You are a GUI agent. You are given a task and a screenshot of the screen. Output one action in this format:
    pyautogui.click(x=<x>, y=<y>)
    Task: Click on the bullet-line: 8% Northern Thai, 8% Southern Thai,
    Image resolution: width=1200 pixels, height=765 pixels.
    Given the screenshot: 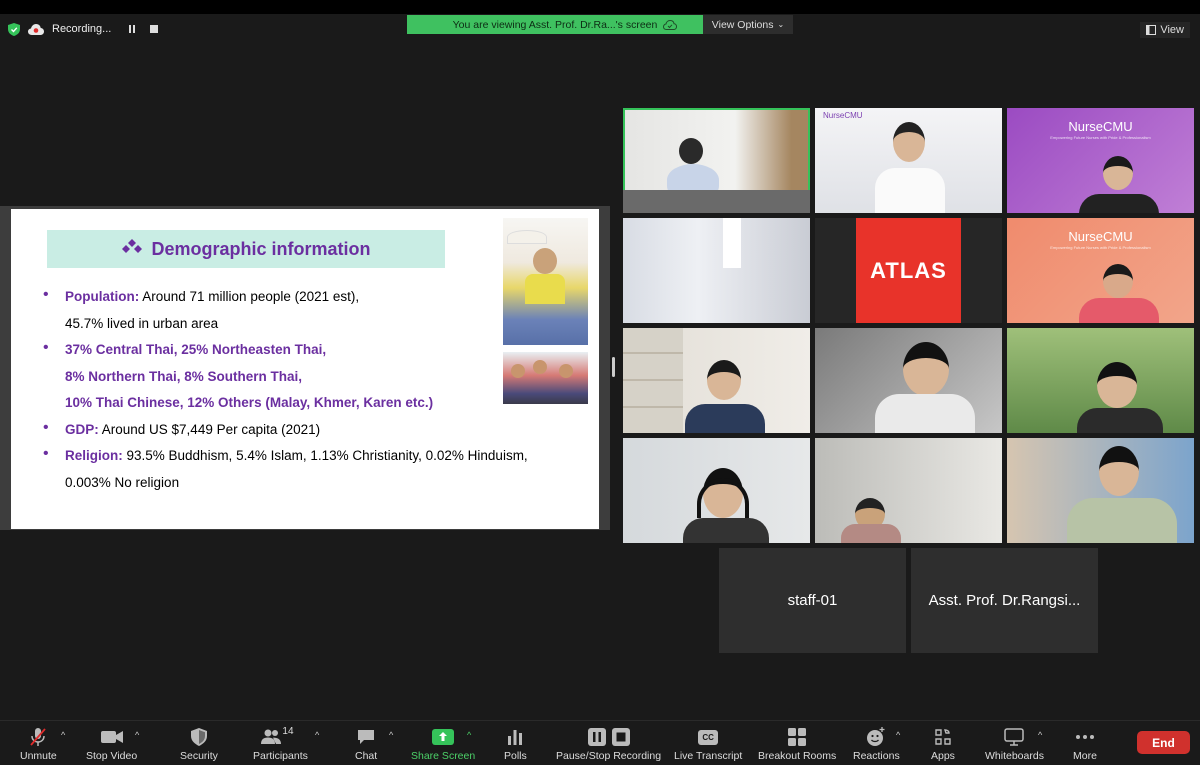 What is the action you would take?
    pyautogui.click(x=184, y=376)
    